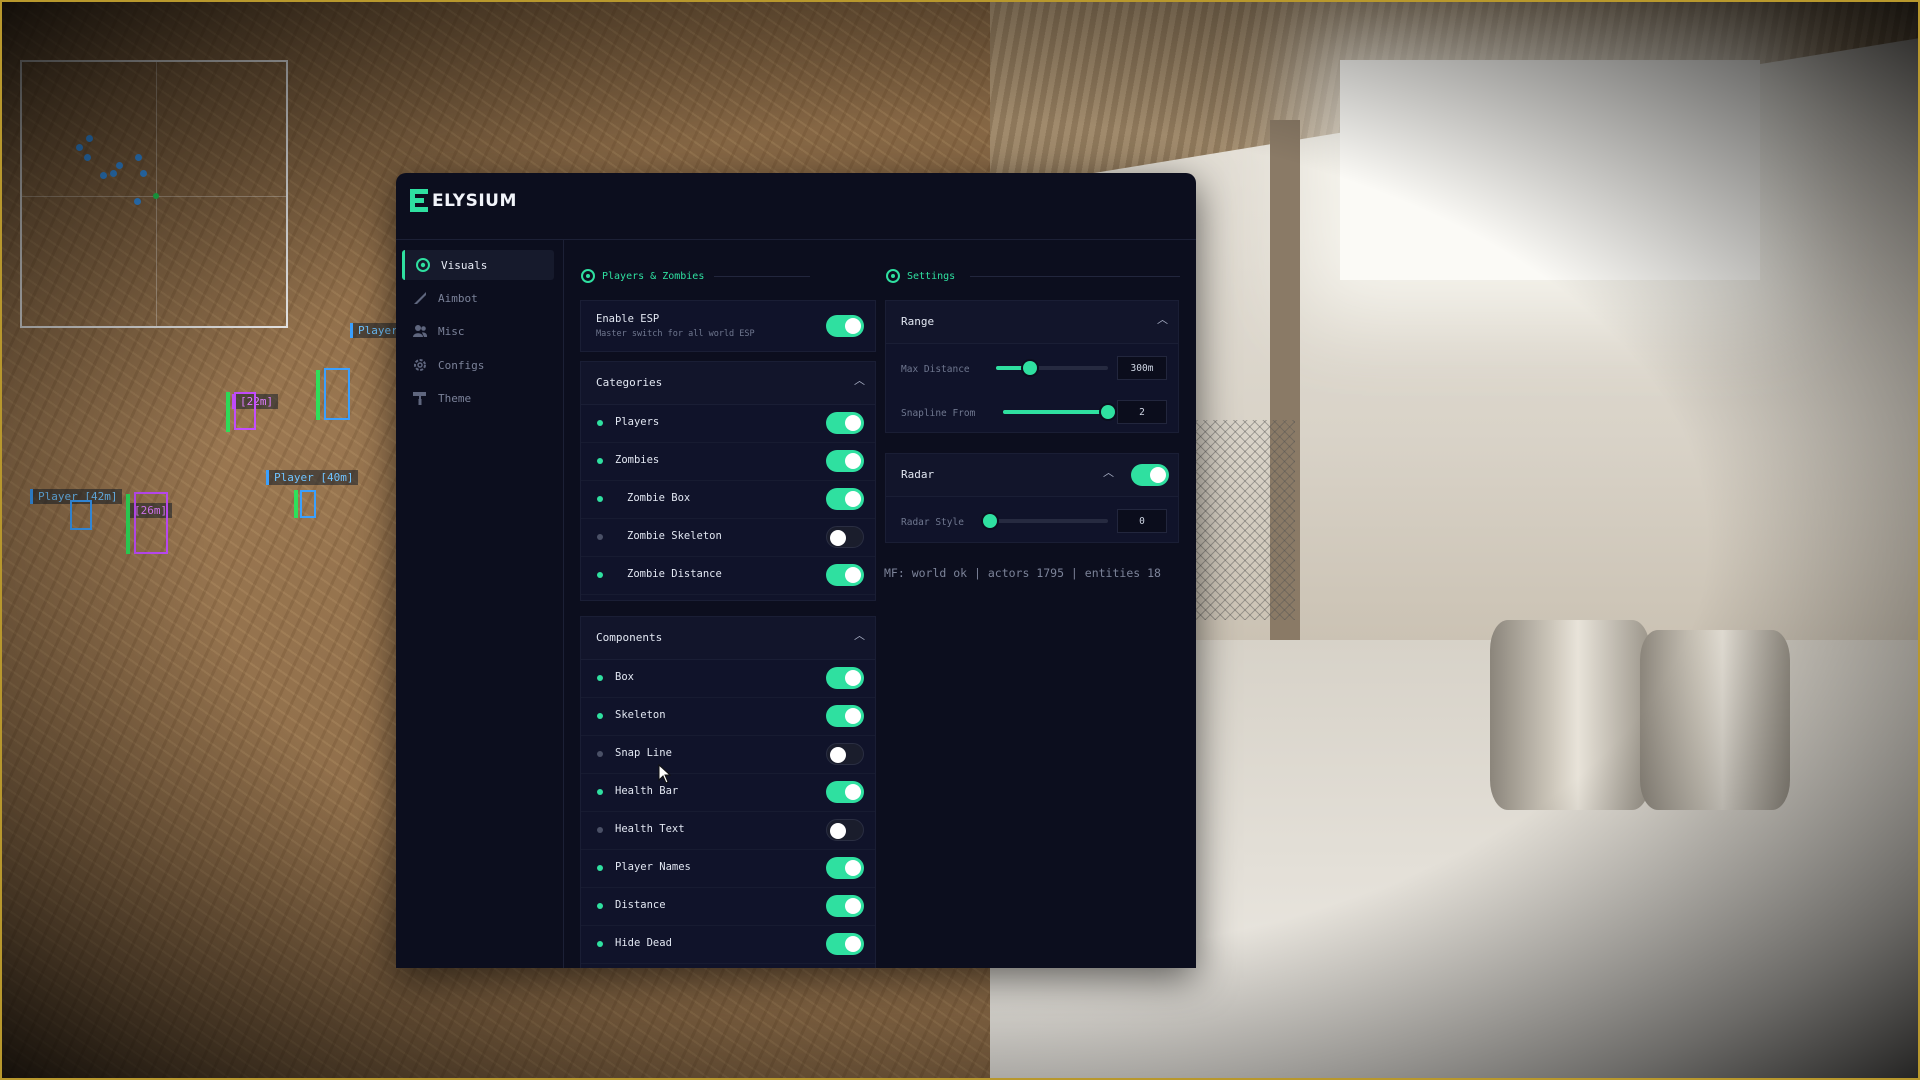  Describe the element at coordinates (1052, 368) in the screenshot. I see `max-distance-slider` at that location.